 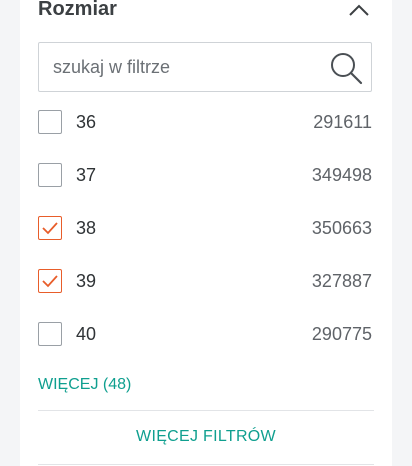 I want to click on show-more-link: WIĘCEJ (48), so click(x=84, y=385).